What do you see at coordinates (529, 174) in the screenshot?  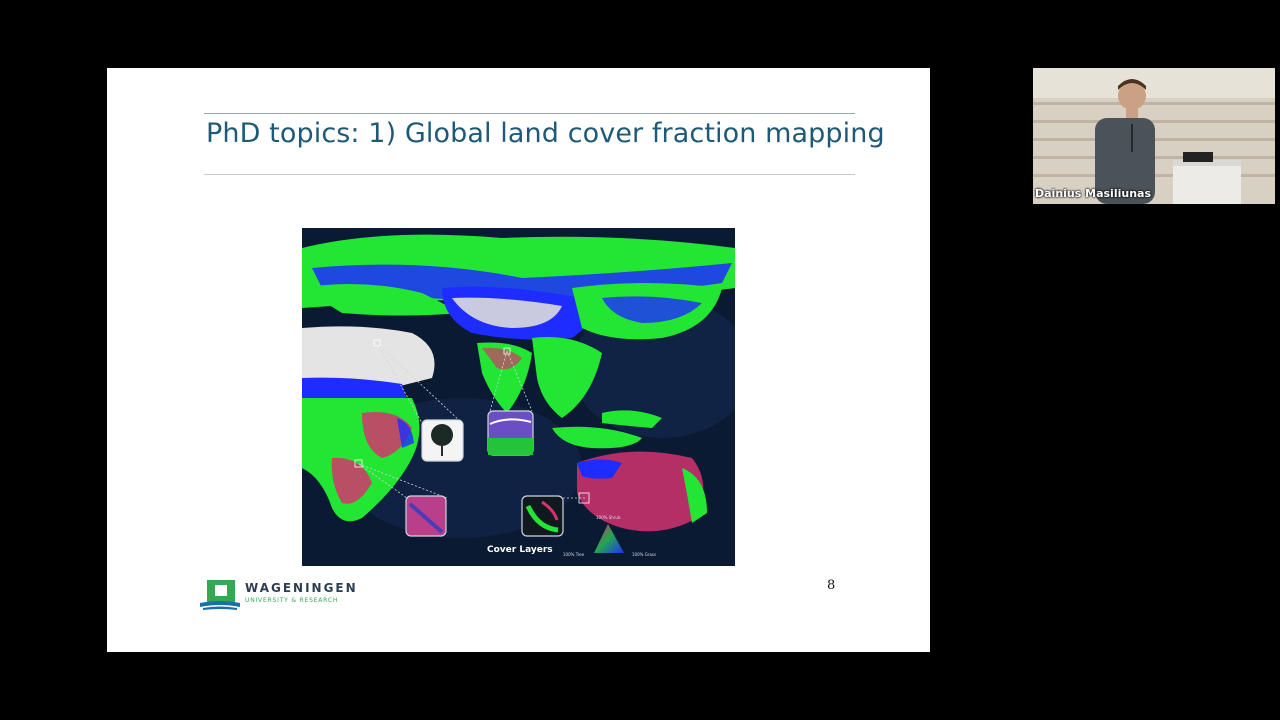 I see `title-bottom-rule` at bounding box center [529, 174].